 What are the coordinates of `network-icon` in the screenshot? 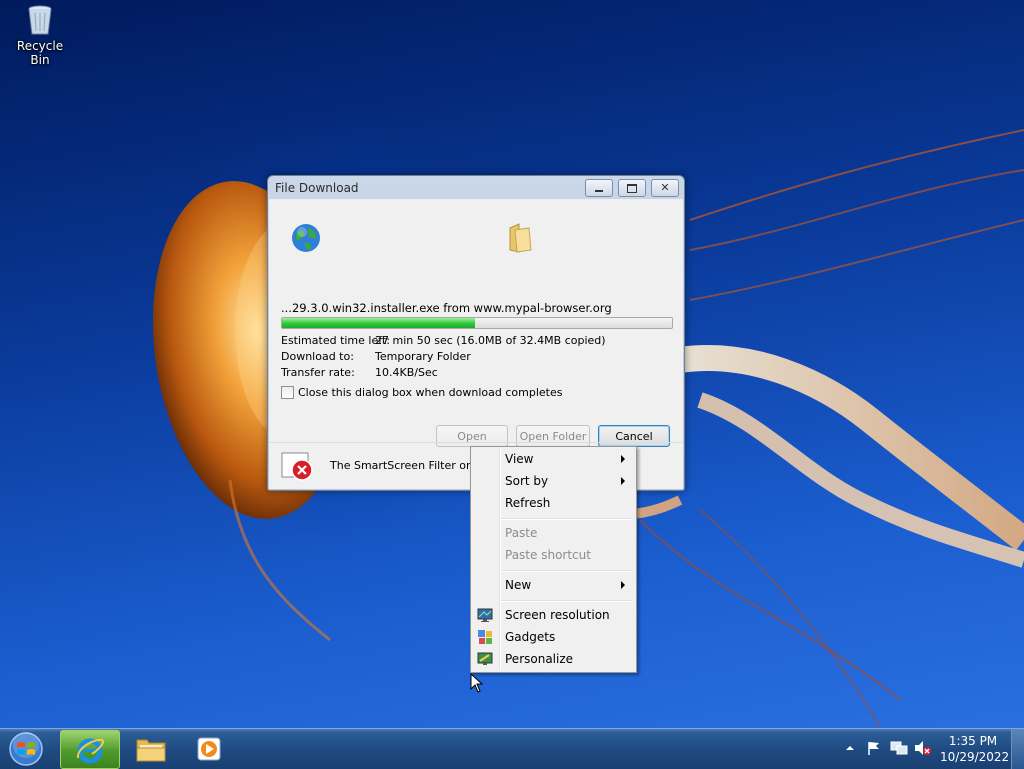 It's located at (899, 748).